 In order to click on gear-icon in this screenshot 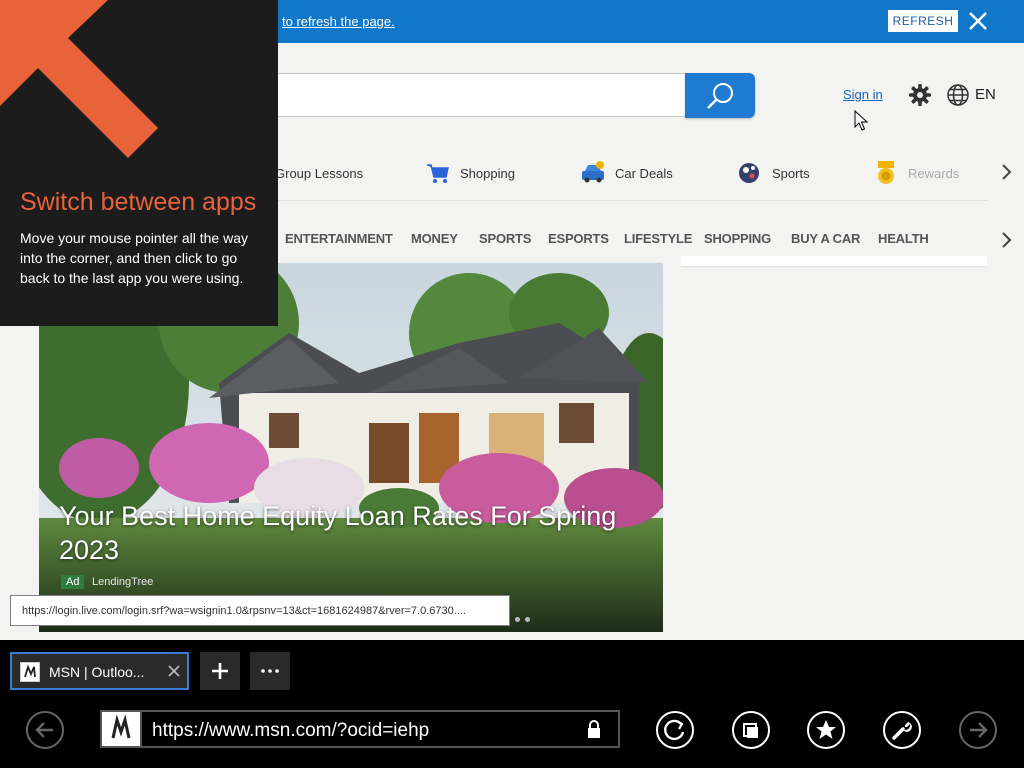, I will do `click(920, 95)`.